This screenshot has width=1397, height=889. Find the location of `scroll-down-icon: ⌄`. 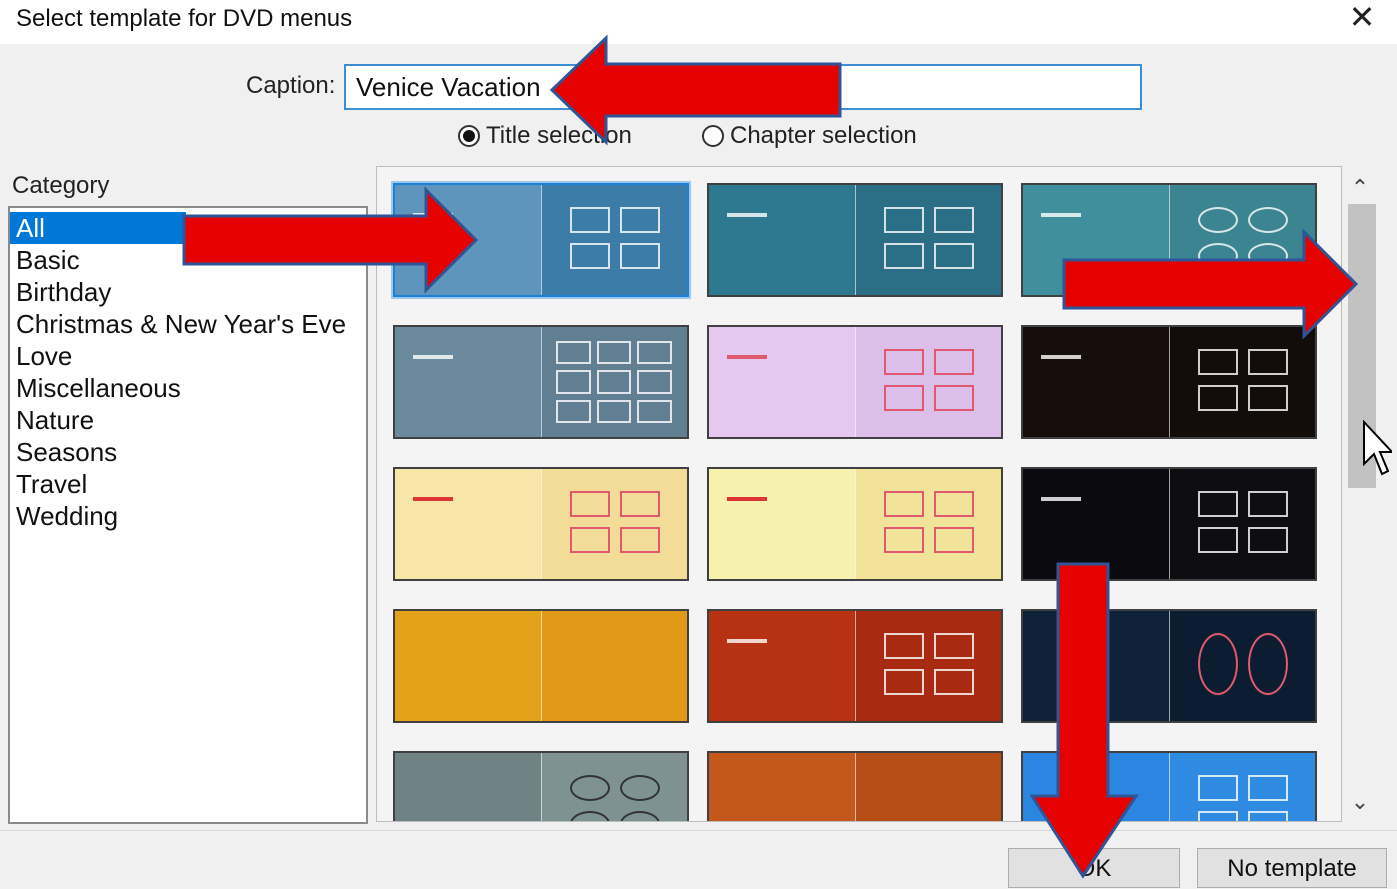

scroll-down-icon: ⌄ is located at coordinates (1360, 802).